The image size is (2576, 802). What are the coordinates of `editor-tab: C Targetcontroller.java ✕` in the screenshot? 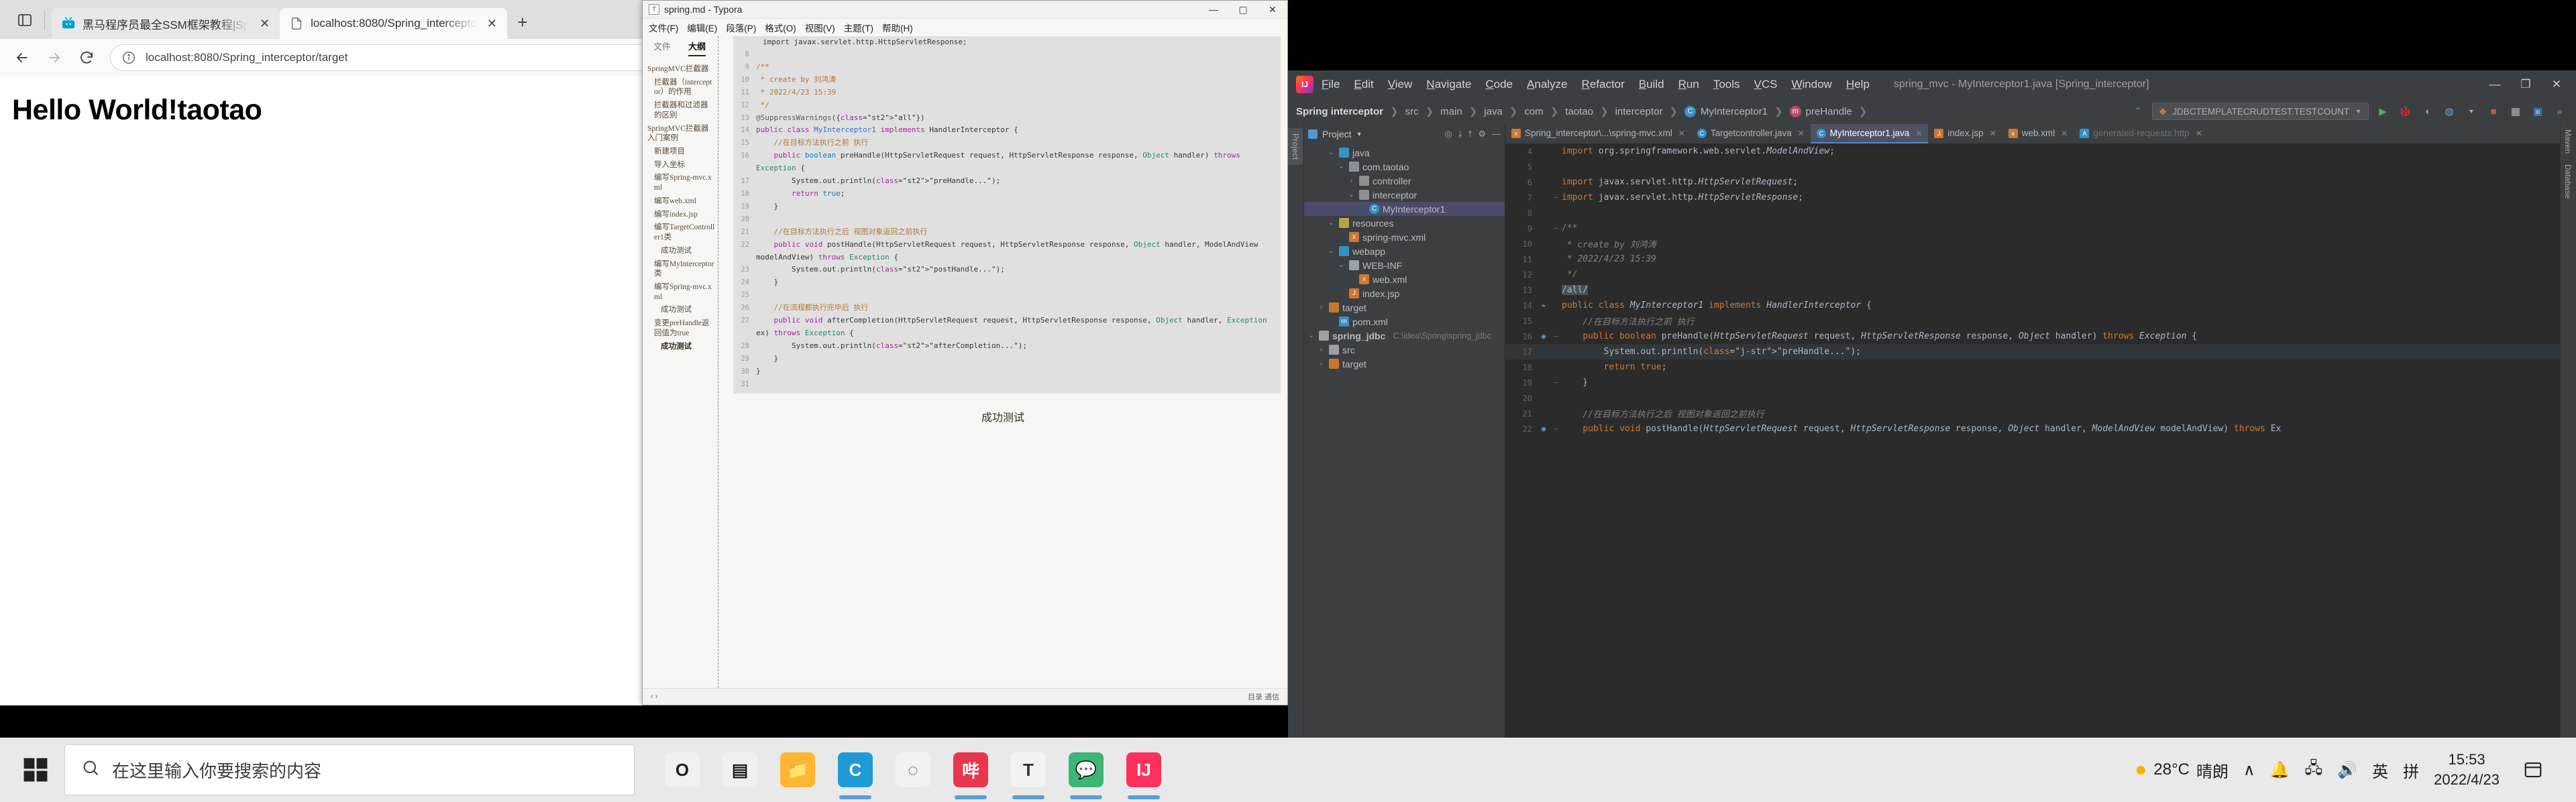 It's located at (1751, 134).